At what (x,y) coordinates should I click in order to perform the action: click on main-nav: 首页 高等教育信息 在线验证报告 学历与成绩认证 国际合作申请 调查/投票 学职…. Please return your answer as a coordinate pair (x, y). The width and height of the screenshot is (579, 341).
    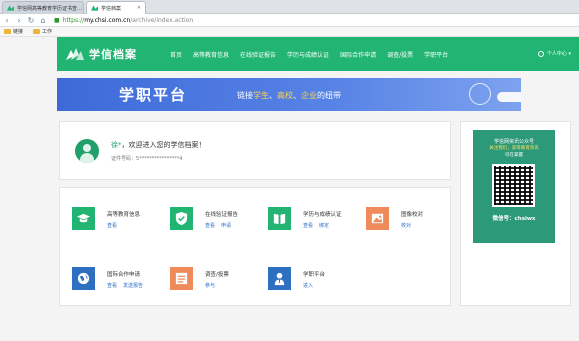
    Looking at the image, I should click on (314, 54).